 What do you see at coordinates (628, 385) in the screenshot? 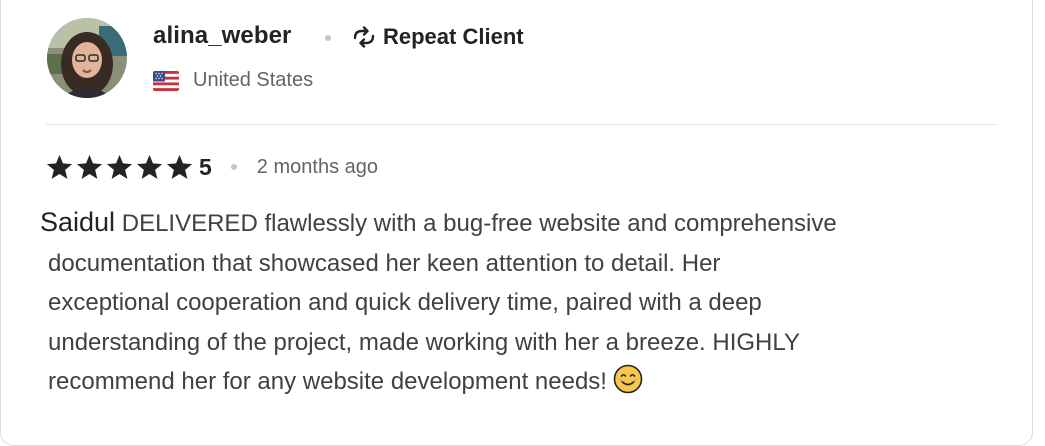
I see `smiling-face-icon` at bounding box center [628, 385].